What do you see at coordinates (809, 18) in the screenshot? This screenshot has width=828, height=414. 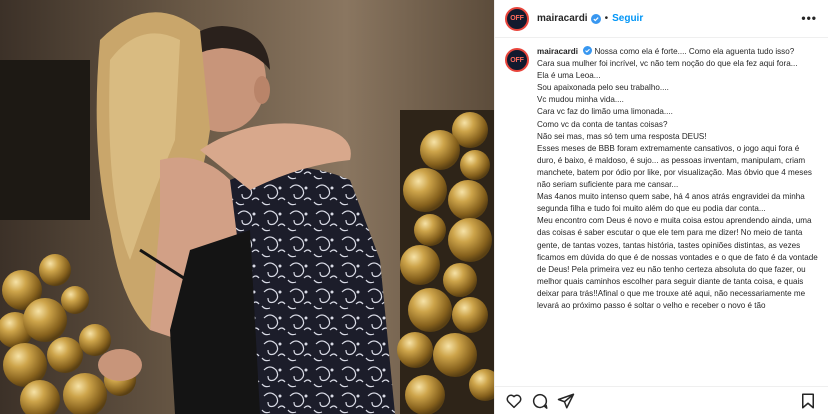 I see `more-options-icon: •••` at bounding box center [809, 18].